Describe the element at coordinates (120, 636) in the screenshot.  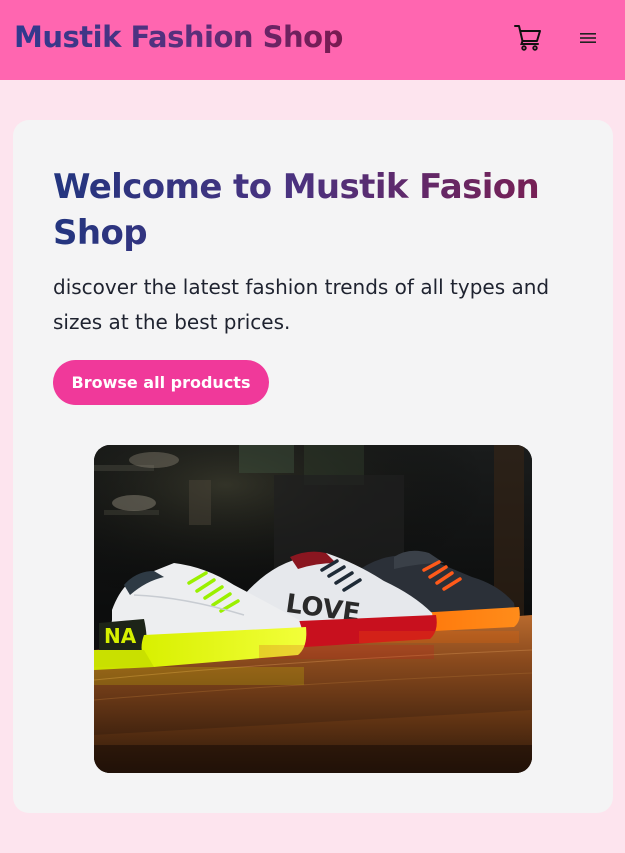
I see `shoe-print-na: NA` at that location.